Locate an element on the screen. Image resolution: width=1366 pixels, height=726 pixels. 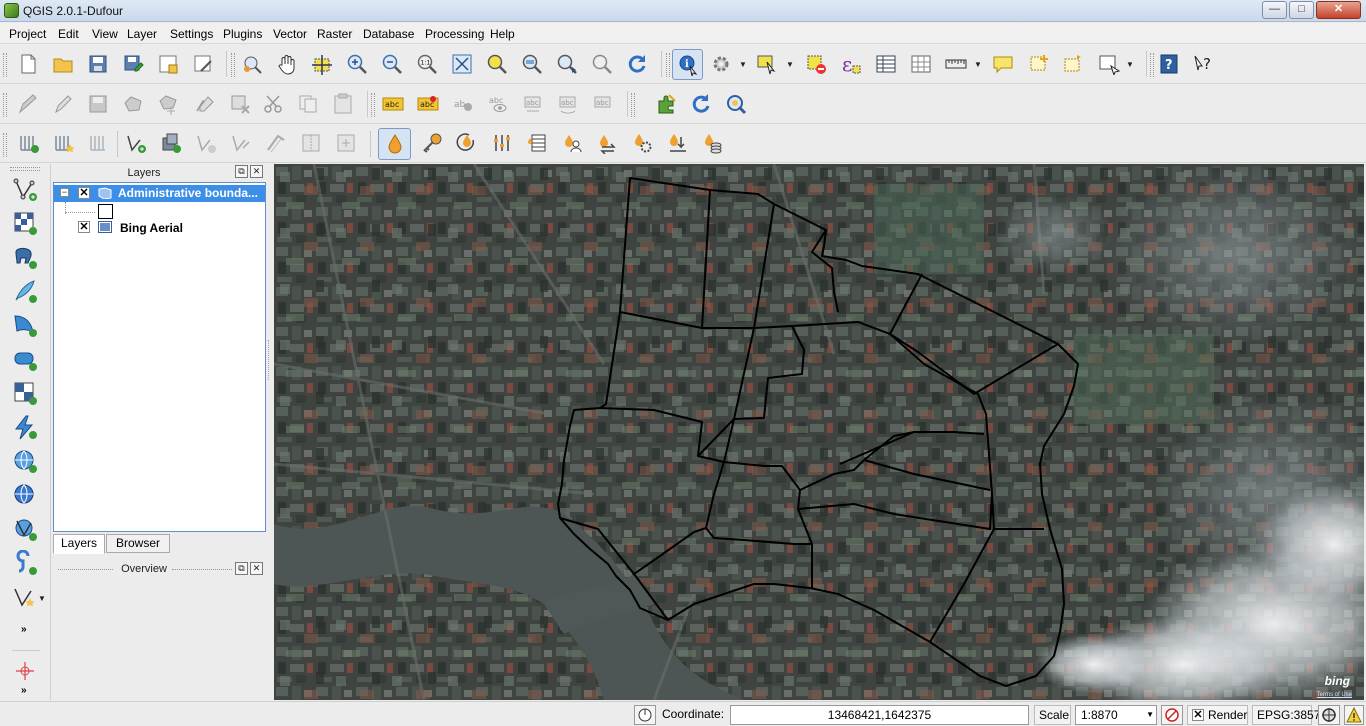
add-ring-button is located at coordinates (171, 143).